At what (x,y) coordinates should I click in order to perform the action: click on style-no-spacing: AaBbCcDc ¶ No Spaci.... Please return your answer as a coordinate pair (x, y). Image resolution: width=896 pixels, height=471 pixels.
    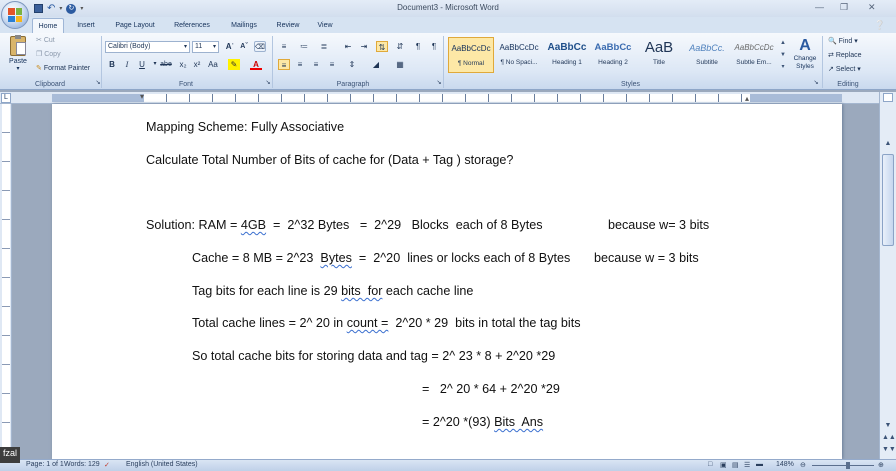
    Looking at the image, I should click on (519, 55).